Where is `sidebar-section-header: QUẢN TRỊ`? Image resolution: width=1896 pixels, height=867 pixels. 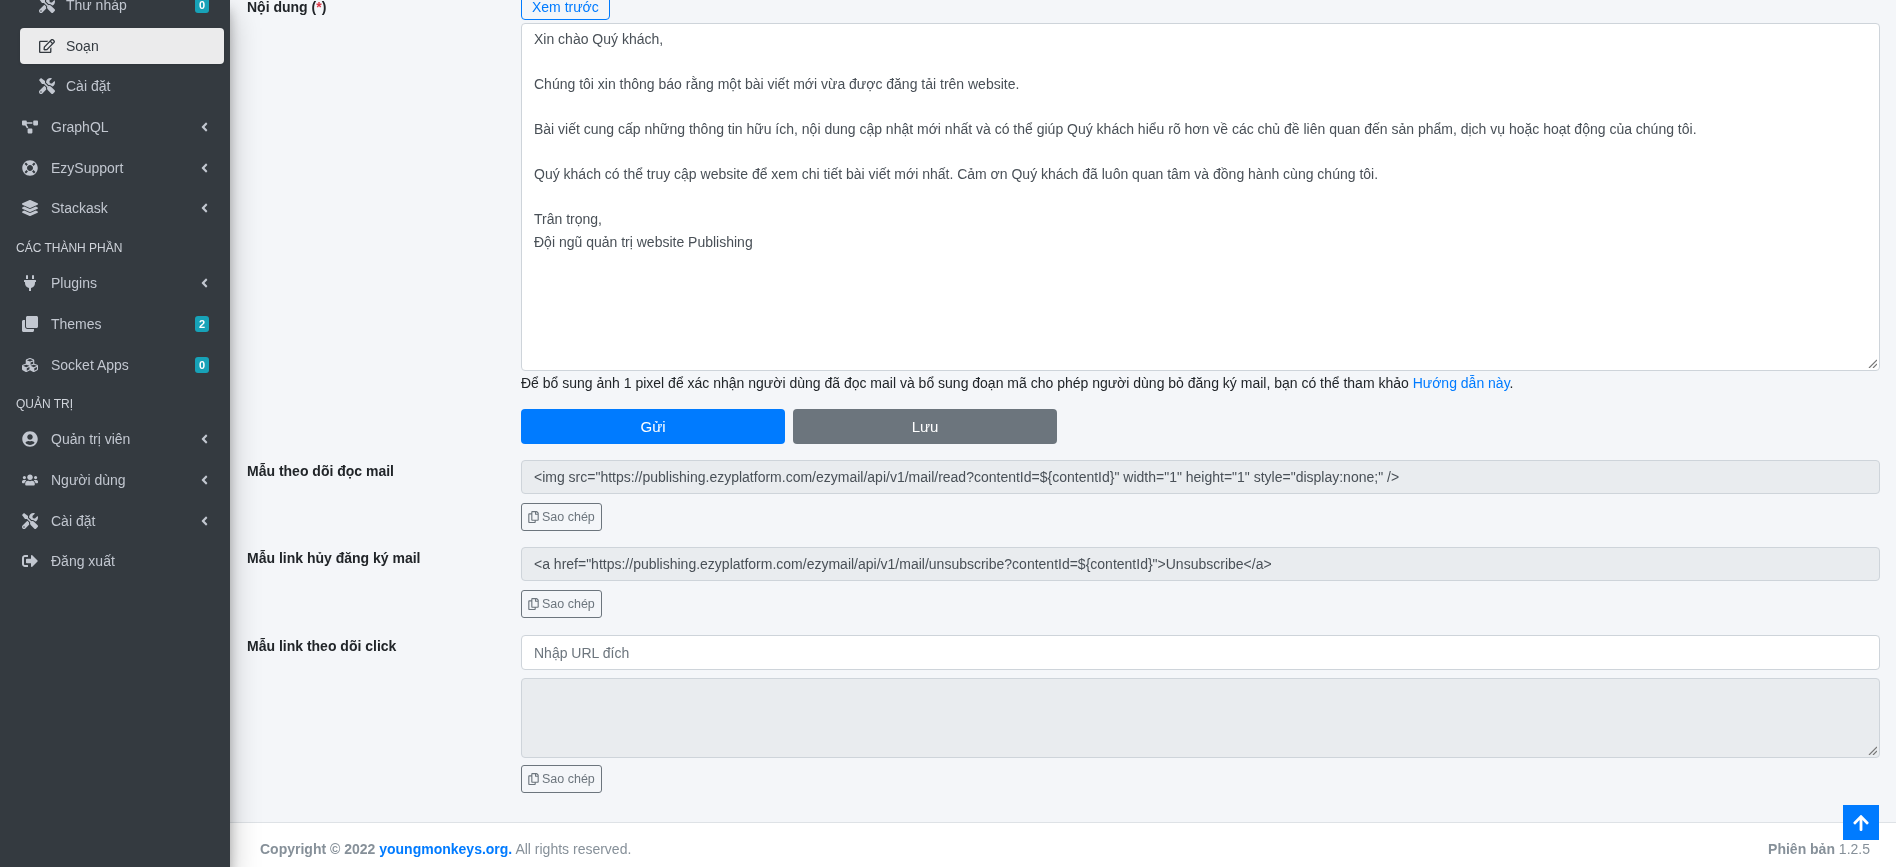
sidebar-section-header: QUẢN TRỊ is located at coordinates (45, 404).